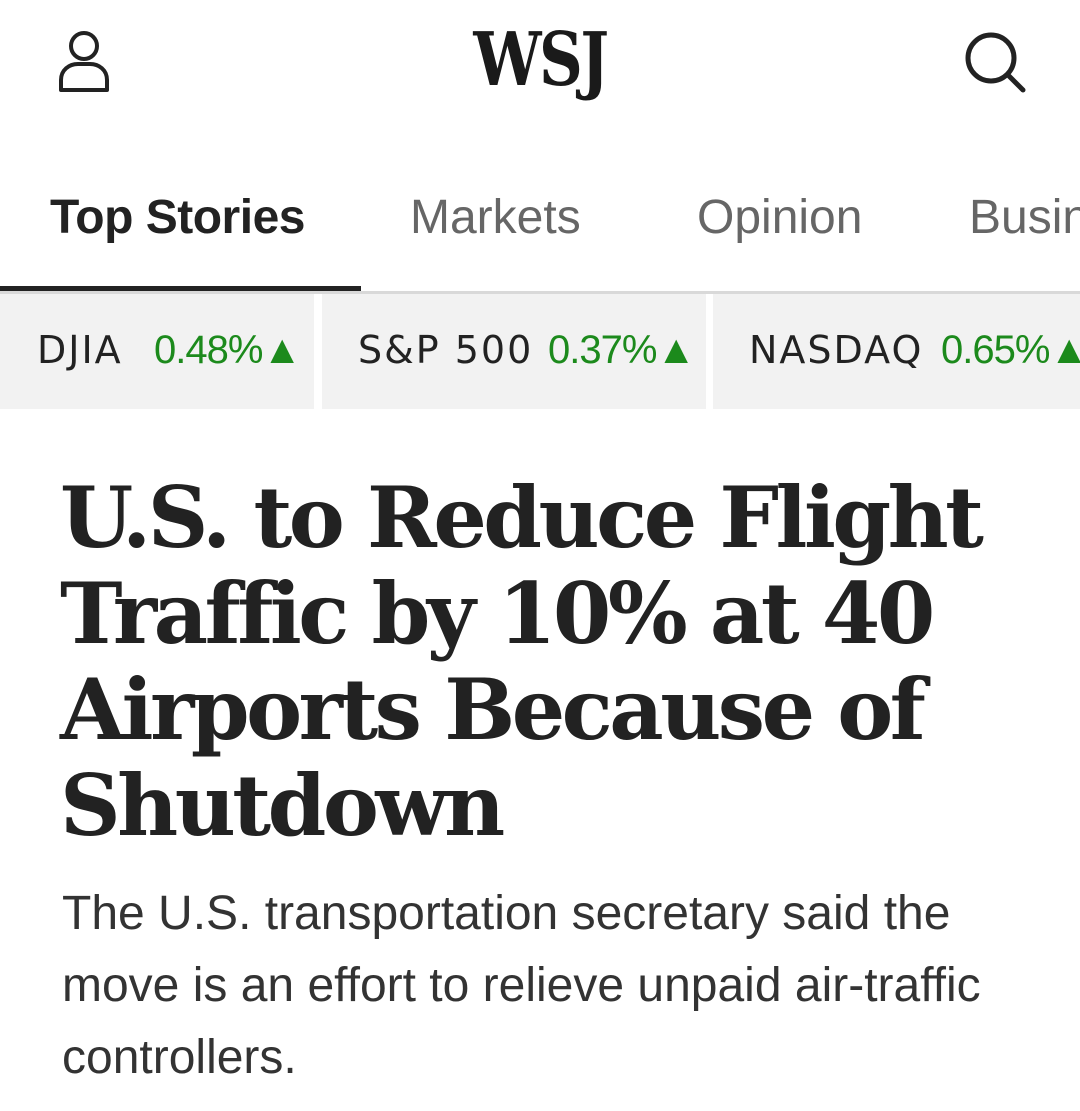 The width and height of the screenshot is (1080, 1111). I want to click on tab-markets: Markets, so click(495, 218).